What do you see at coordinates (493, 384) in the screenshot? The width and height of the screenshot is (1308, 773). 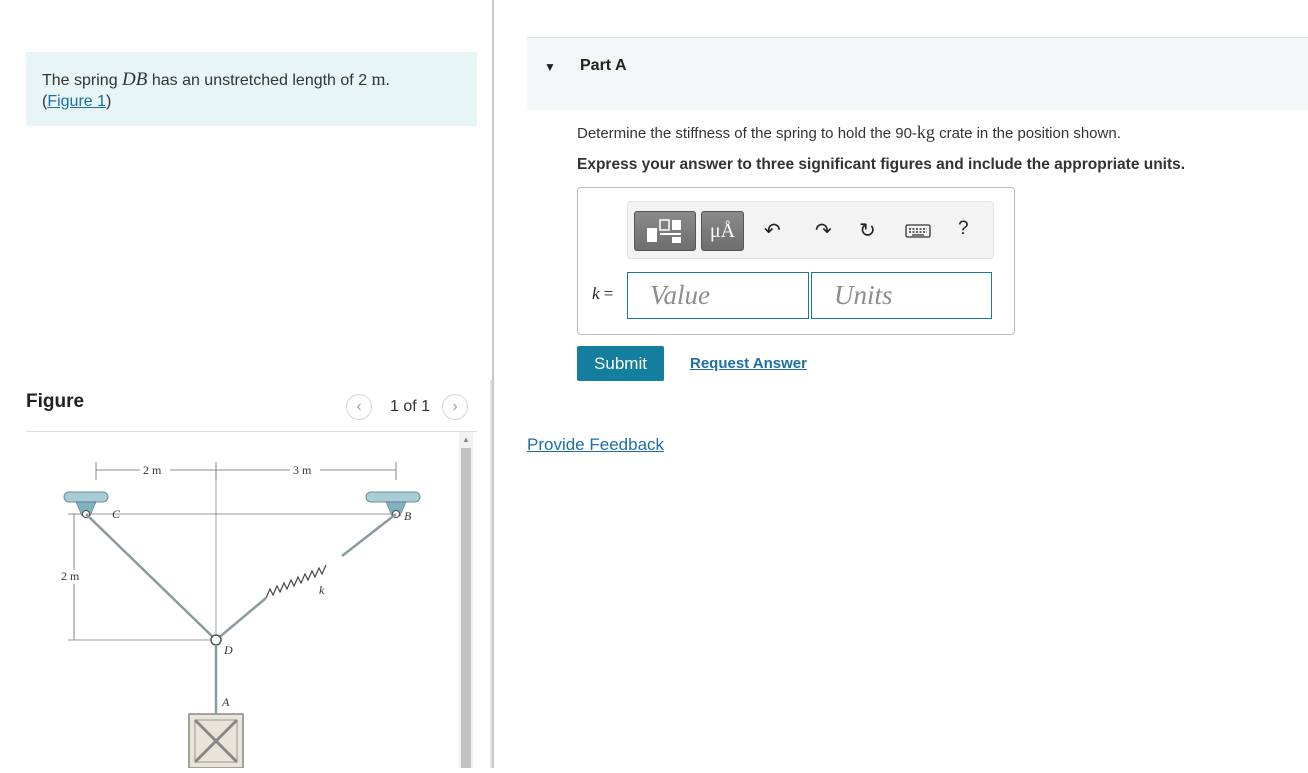 I see `pane-divider` at bounding box center [493, 384].